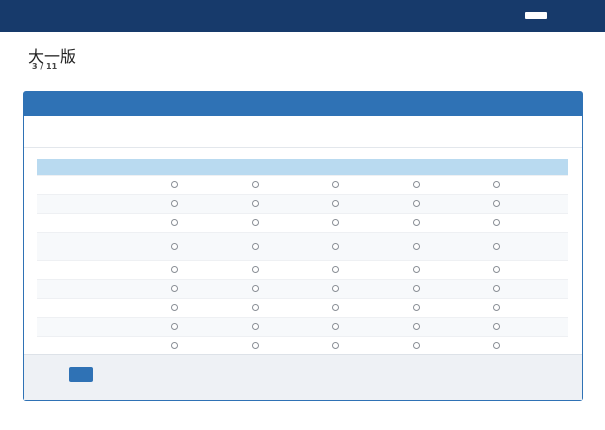 This screenshot has height=430, width=605. Describe the element at coordinates (536, 15) in the screenshot. I see `user-name-block` at that location.